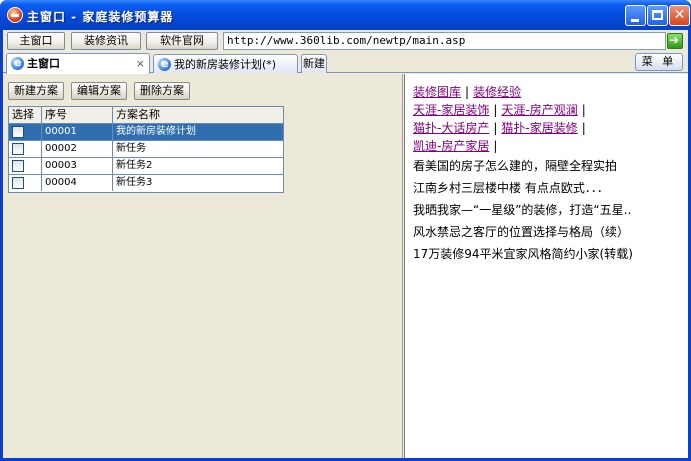 The height and width of the screenshot is (461, 691). I want to click on link-row: 凯迪-房产家居 |, so click(457, 146).